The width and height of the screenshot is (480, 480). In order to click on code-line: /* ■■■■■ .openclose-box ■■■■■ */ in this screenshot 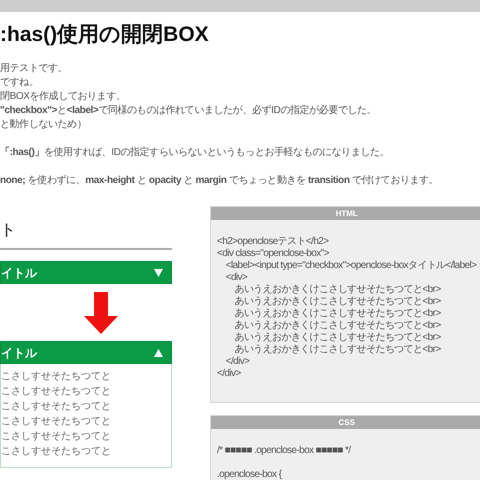, I will do `click(284, 451)`.